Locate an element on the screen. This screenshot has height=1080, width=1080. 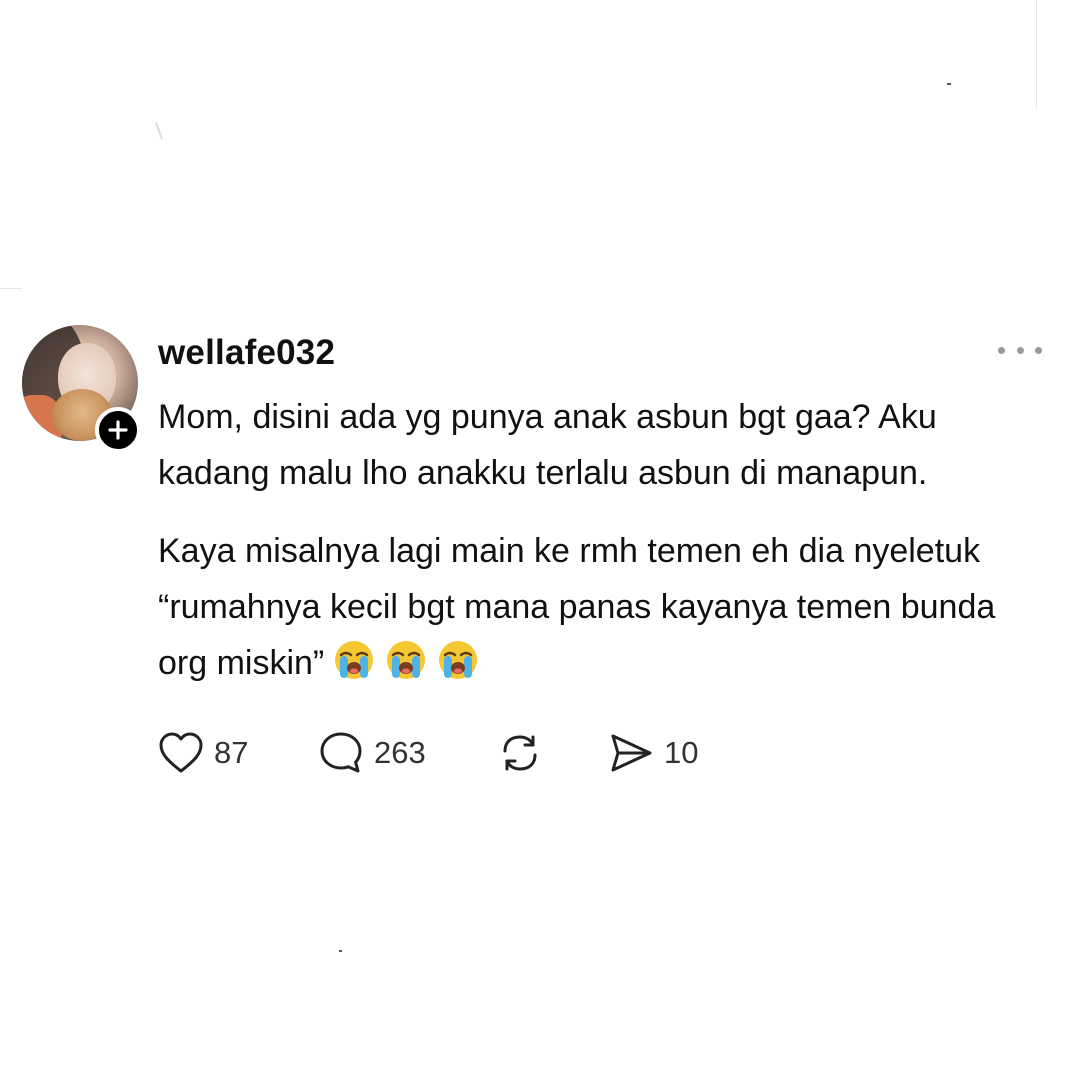
avatar-container is located at coordinates (81, 389).